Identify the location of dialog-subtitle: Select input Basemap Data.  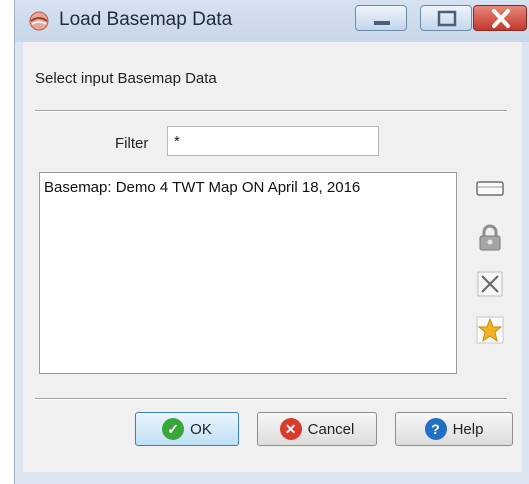
(126, 78).